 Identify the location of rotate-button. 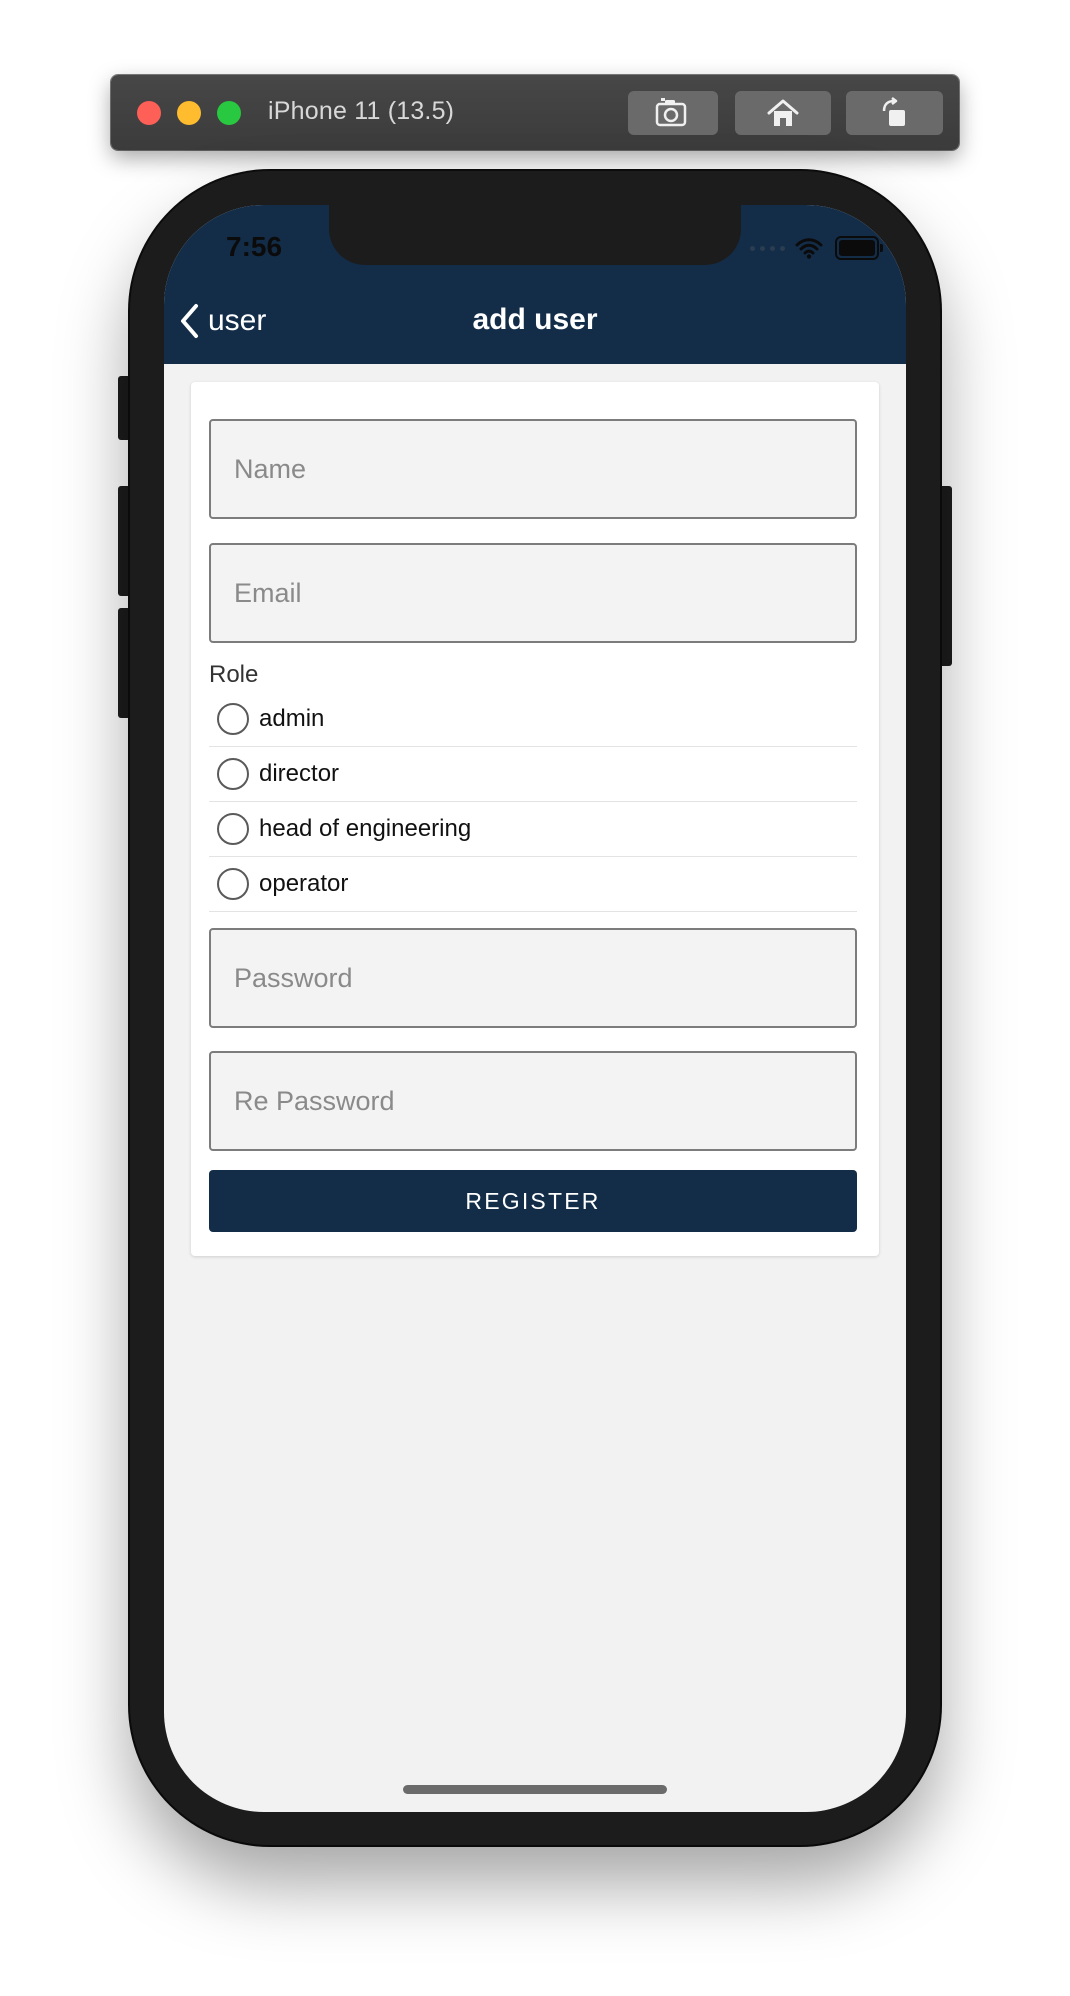
(894, 113).